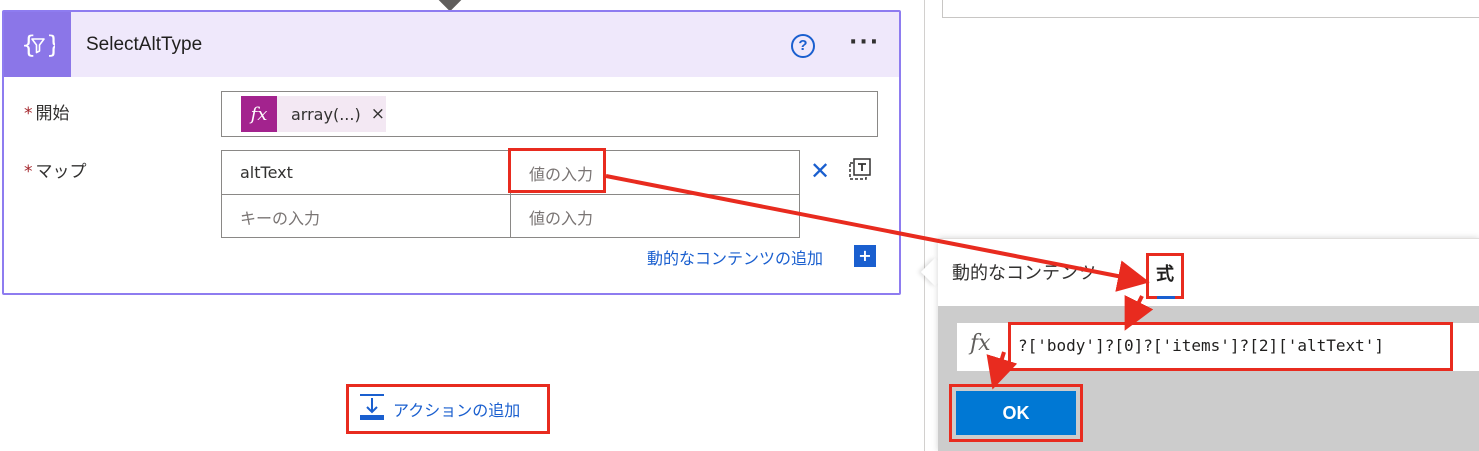 The height and width of the screenshot is (451, 1479). I want to click on map-key-input: altText, so click(366, 172).